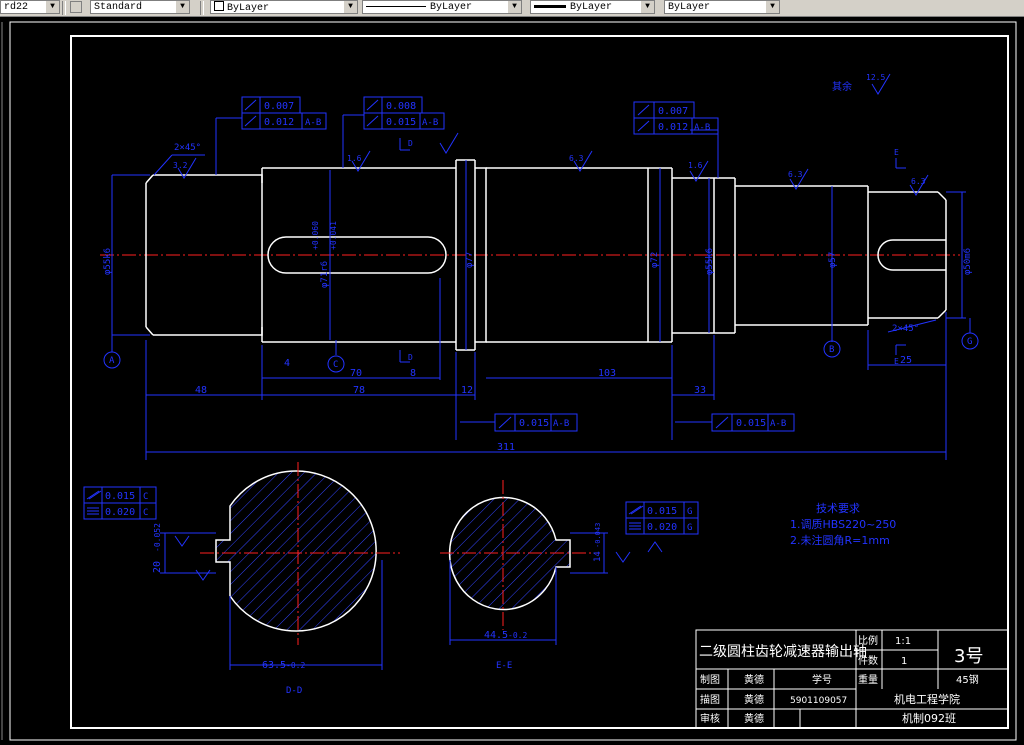 Image resolution: width=1024 pixels, height=745 pixels. Describe the element at coordinates (673, 111) in the screenshot. I see `gdt-value: 0.007` at that location.